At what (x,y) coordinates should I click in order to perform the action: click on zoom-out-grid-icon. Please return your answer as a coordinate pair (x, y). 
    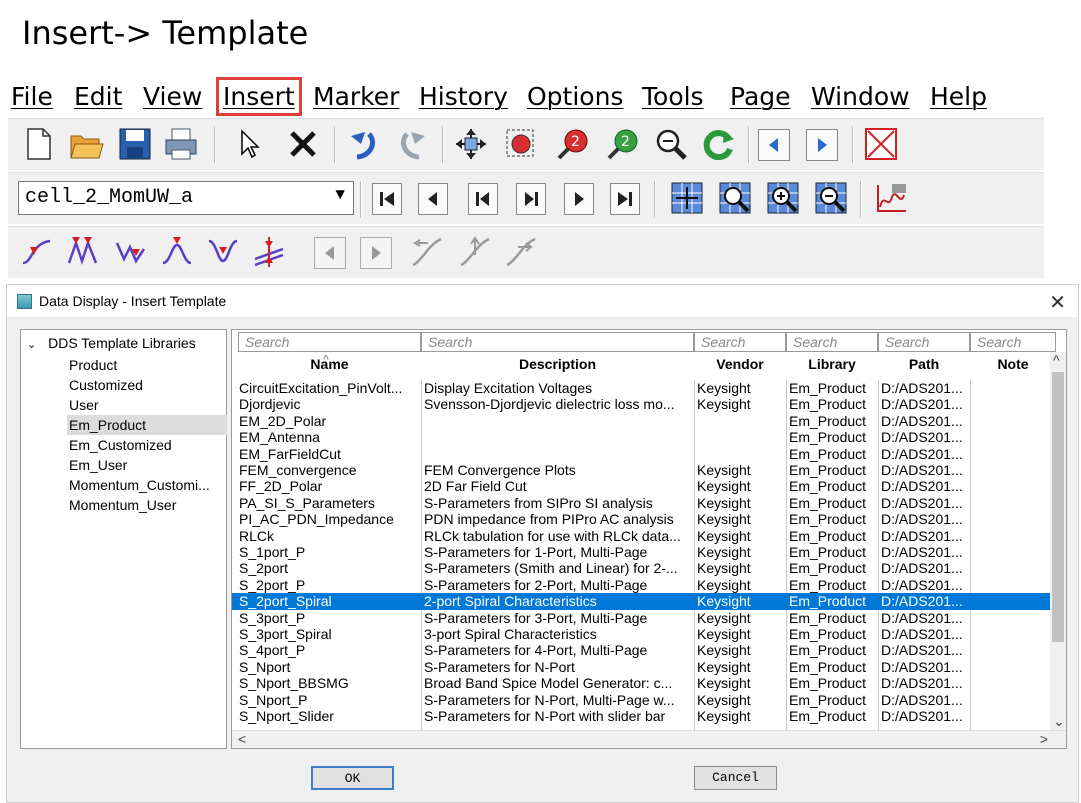
    Looking at the image, I should click on (831, 198).